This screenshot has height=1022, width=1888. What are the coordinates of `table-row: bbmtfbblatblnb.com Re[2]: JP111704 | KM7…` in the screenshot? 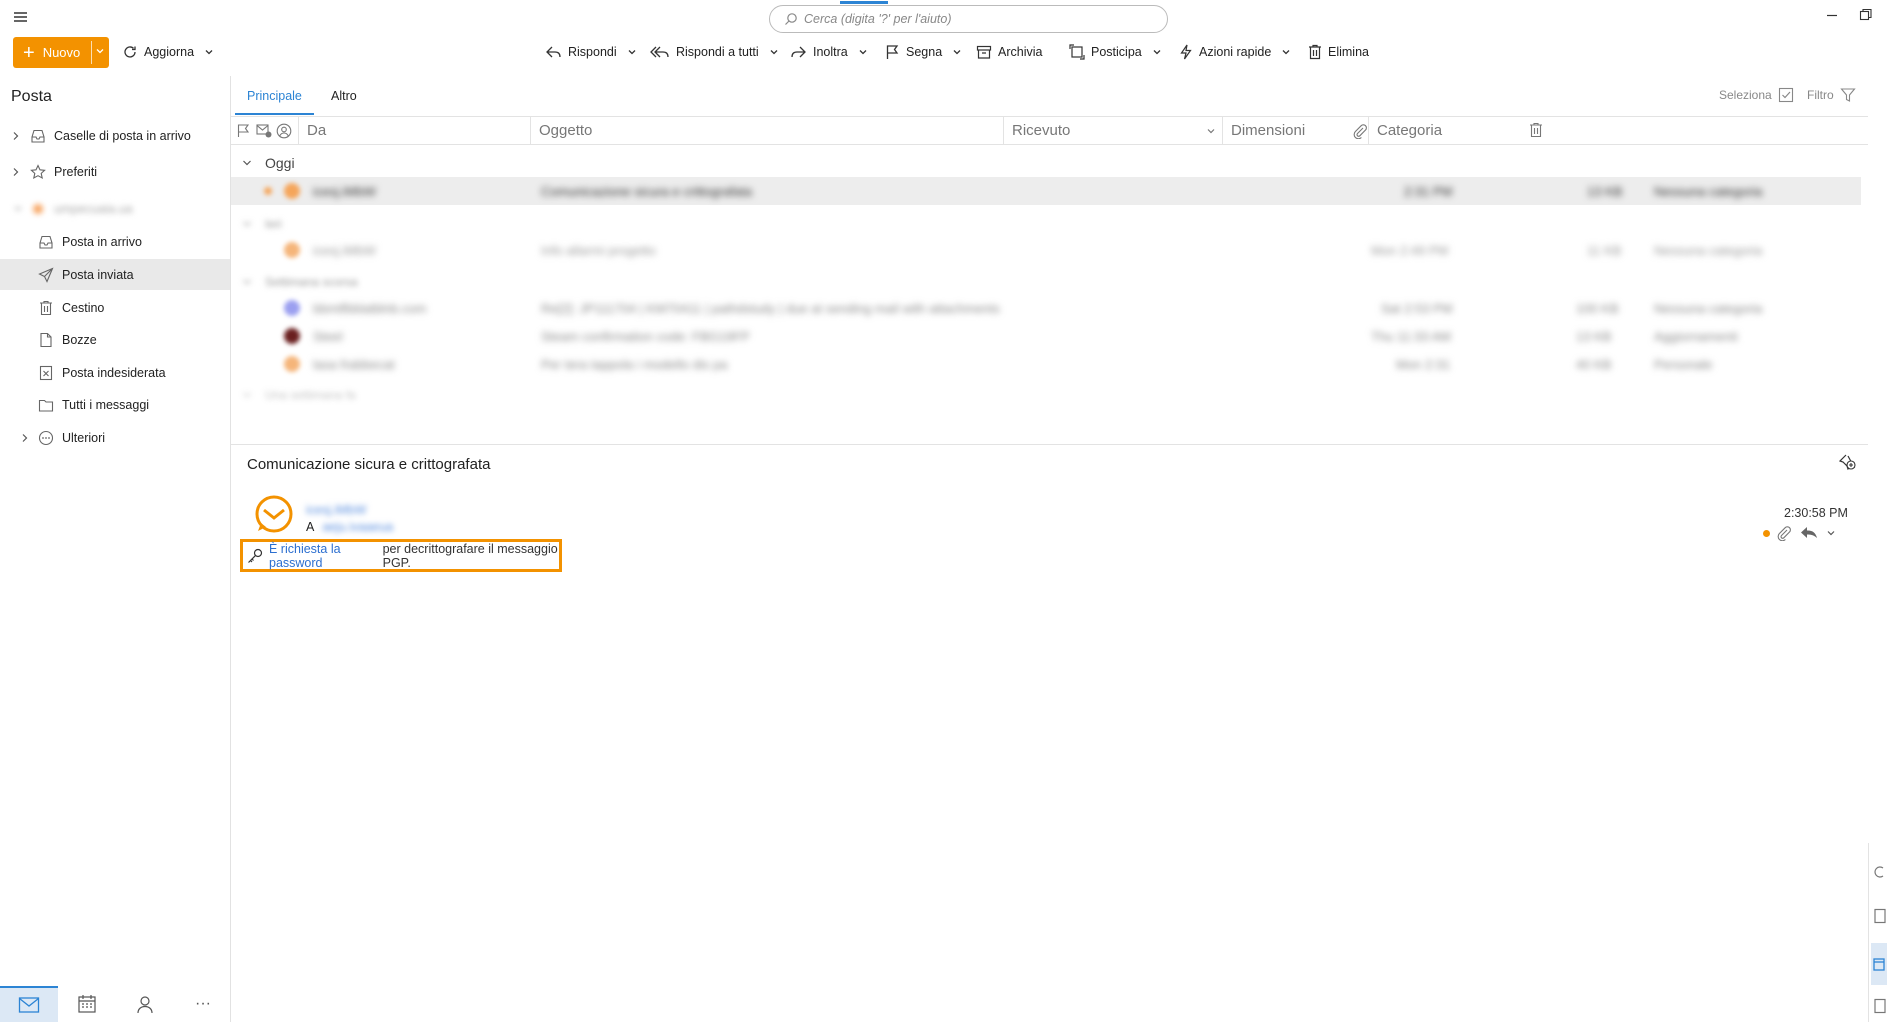 It's located at (1046, 308).